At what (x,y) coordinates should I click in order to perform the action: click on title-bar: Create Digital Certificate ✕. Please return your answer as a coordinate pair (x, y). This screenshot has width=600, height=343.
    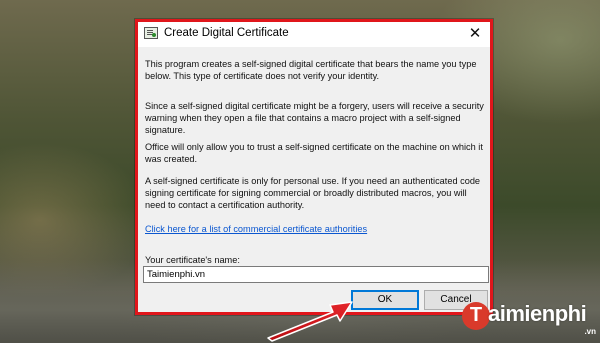
    Looking at the image, I should click on (314, 34).